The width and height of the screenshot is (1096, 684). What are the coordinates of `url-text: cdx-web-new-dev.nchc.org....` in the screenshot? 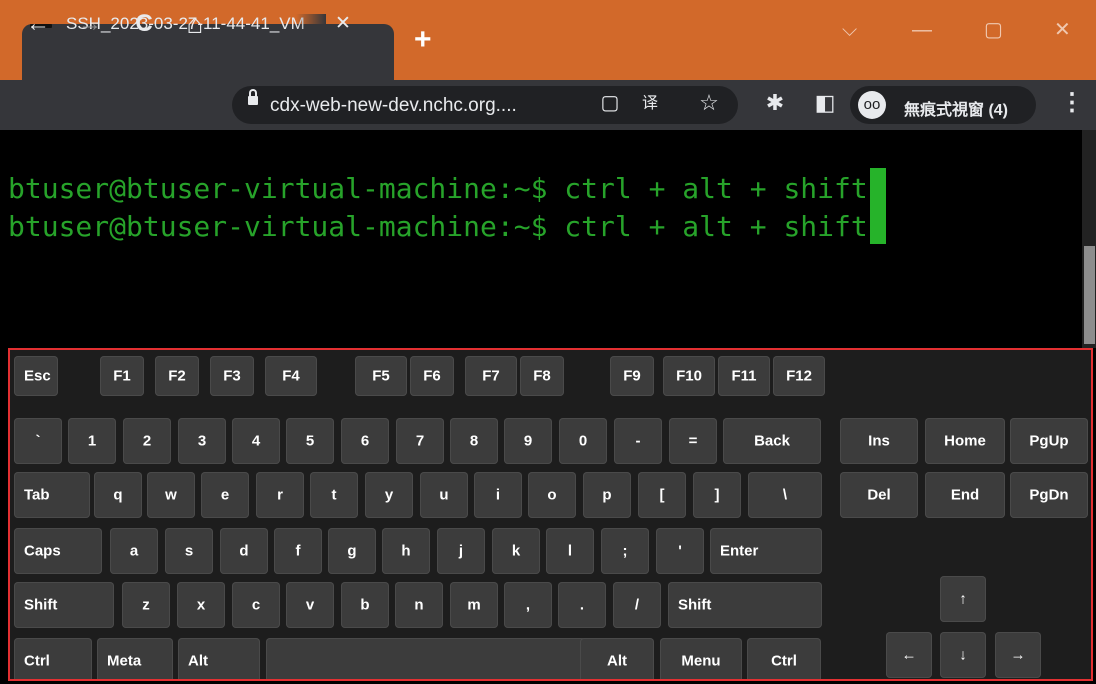 It's located at (393, 106).